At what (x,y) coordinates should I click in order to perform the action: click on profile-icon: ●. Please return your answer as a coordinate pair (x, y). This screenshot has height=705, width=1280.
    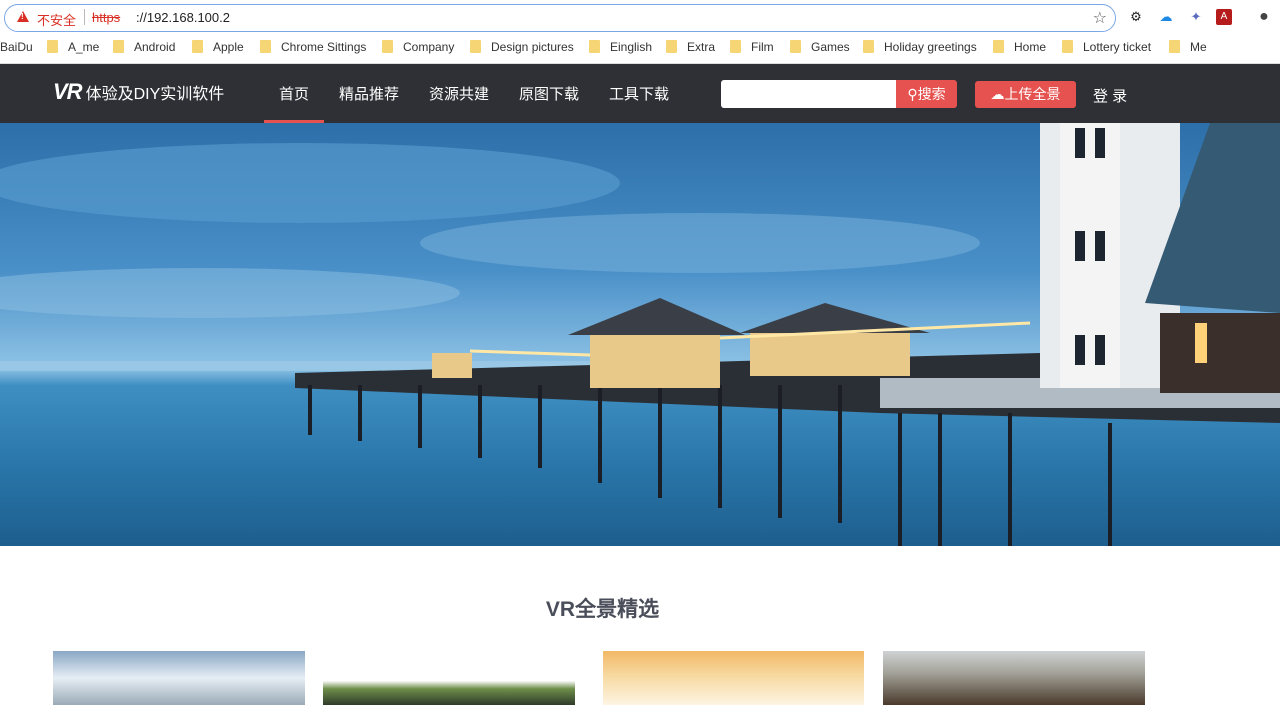
    Looking at the image, I should click on (1264, 17).